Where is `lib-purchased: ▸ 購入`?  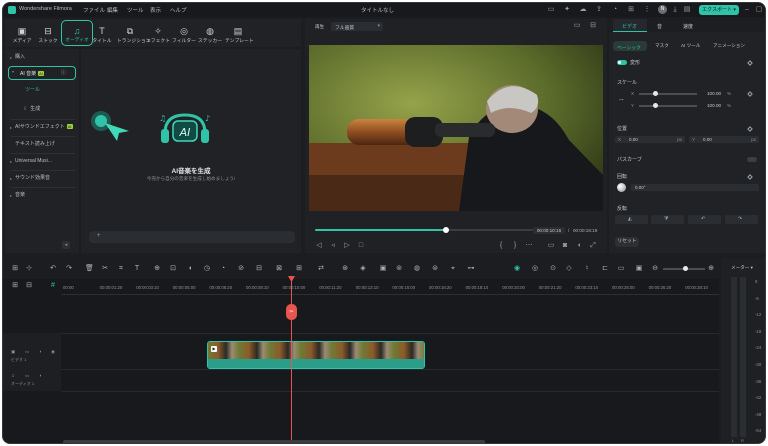 lib-purchased: ▸ 購入 is located at coordinates (42, 57).